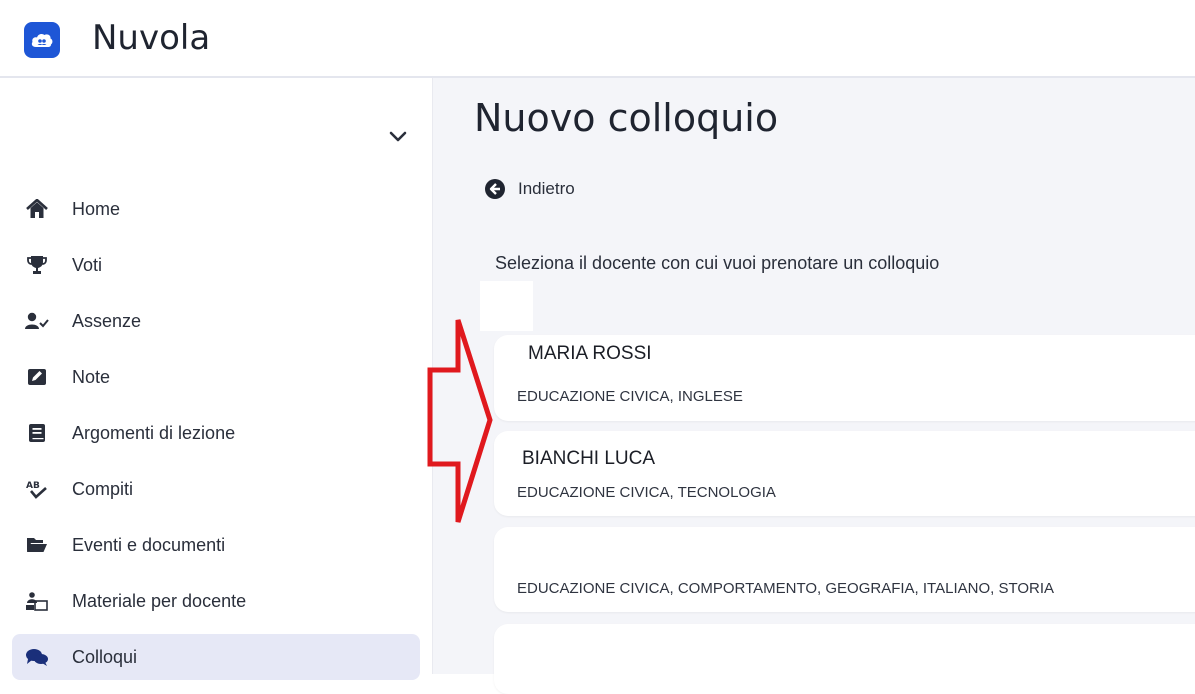 The height and width of the screenshot is (694, 1195). What do you see at coordinates (216, 657) in the screenshot?
I see `sidebar-item-colloqui: Colloqui` at bounding box center [216, 657].